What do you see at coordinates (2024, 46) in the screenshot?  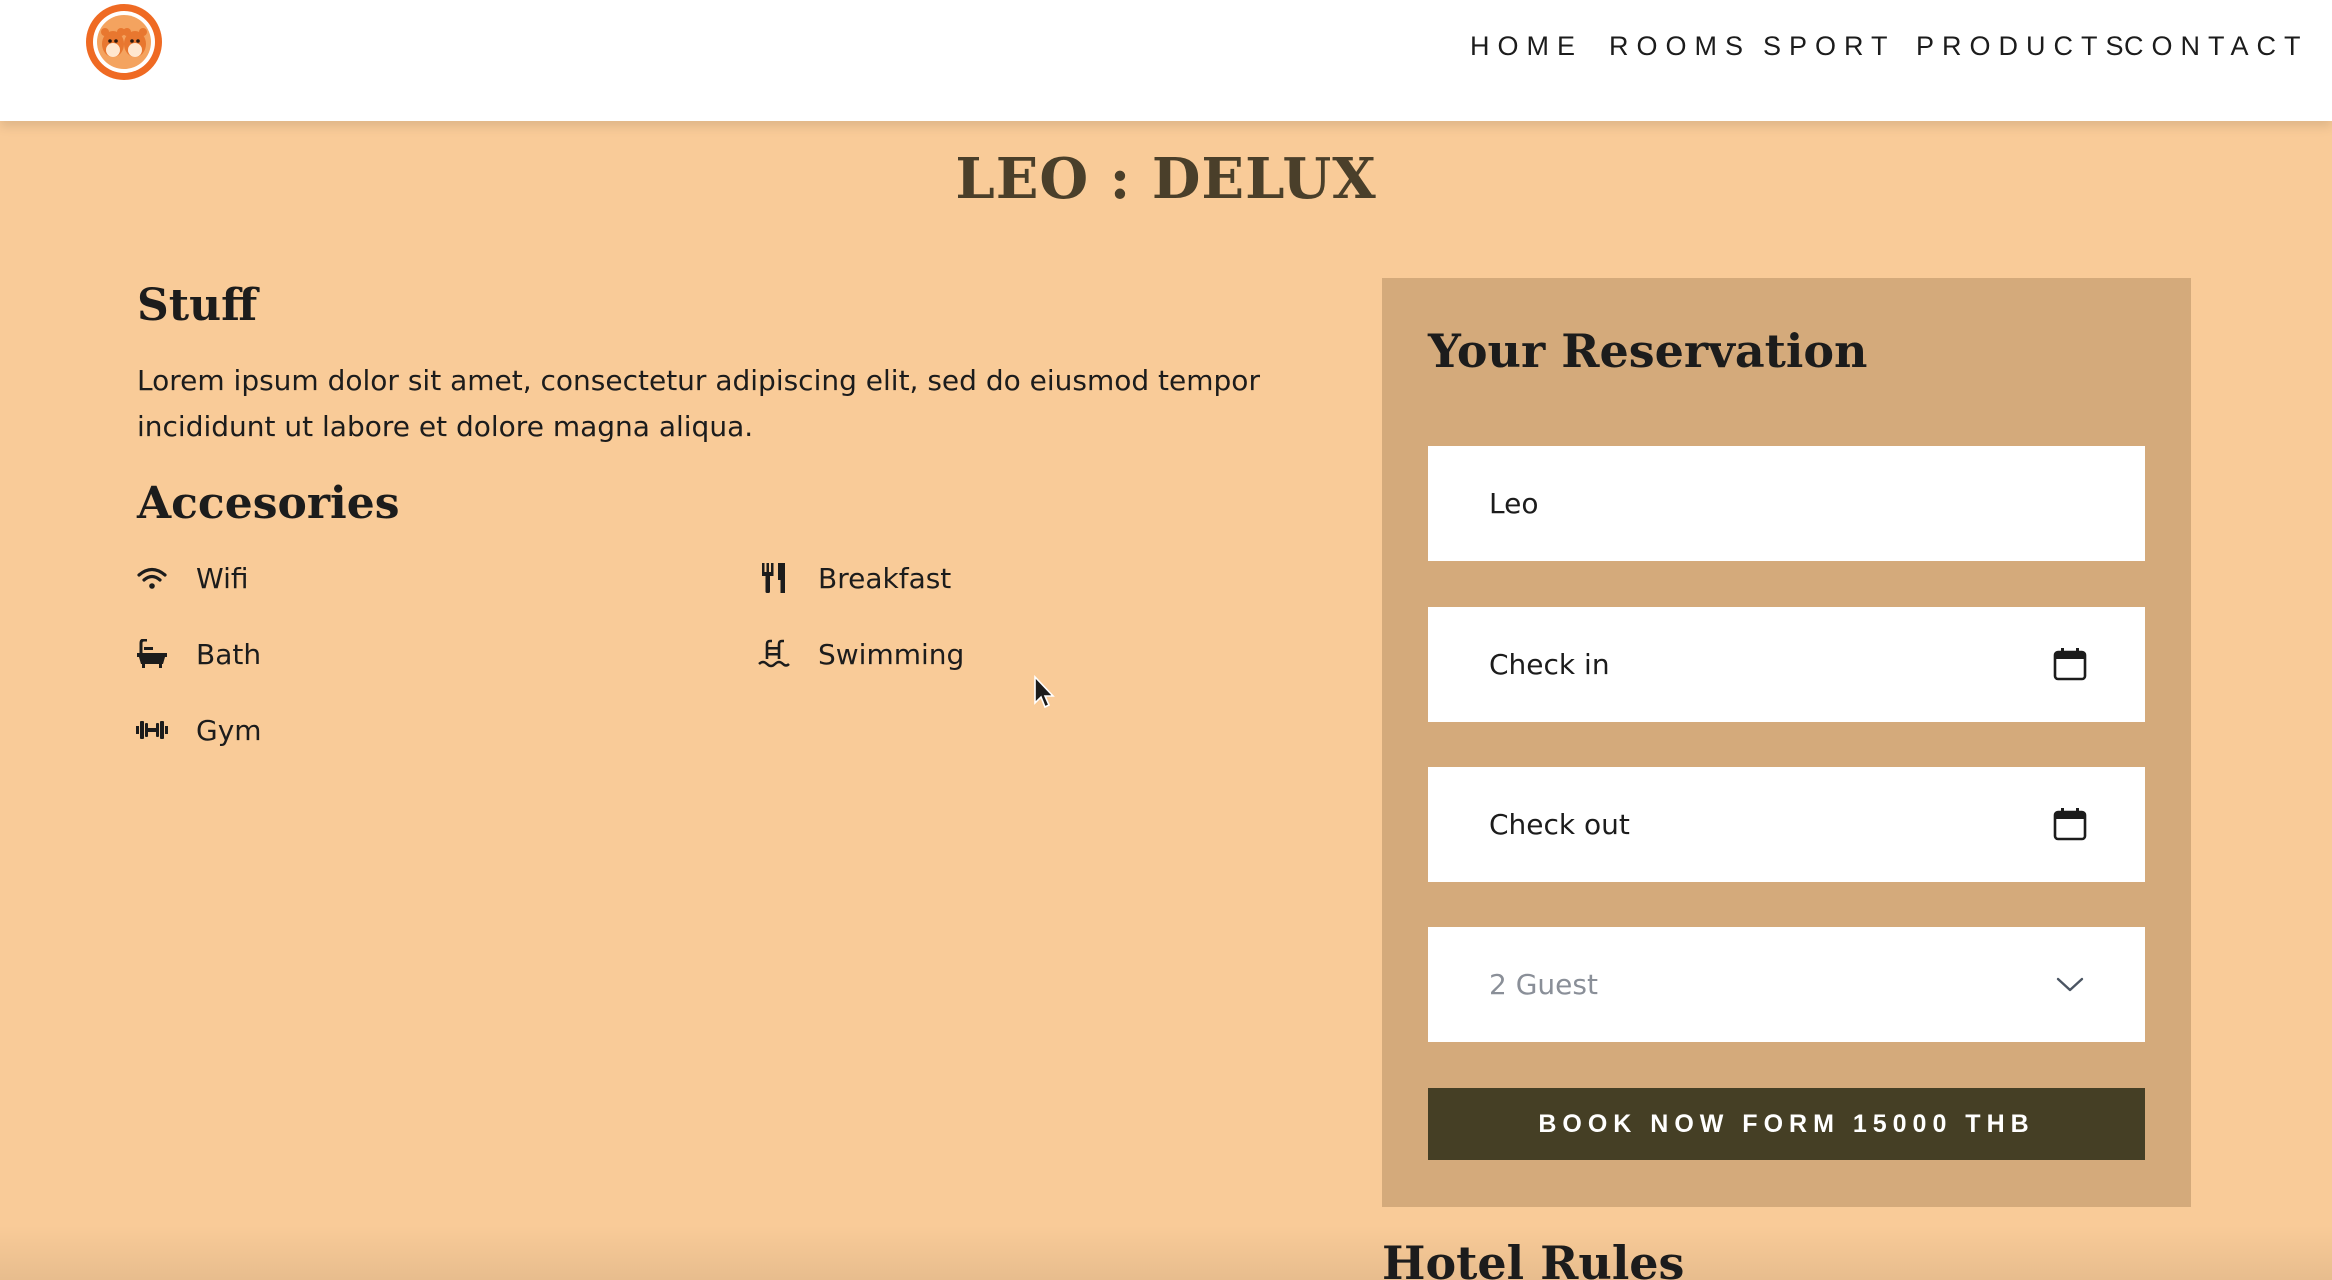 I see `nav-products: PRODUCTS` at bounding box center [2024, 46].